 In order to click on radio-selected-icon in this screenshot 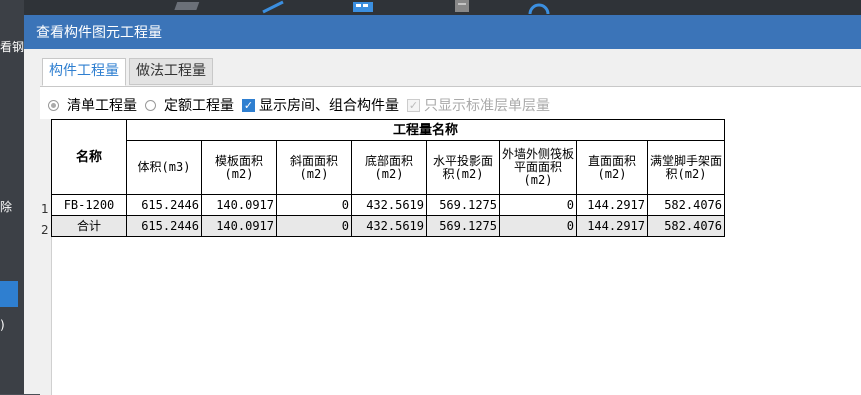, I will do `click(53, 105)`.